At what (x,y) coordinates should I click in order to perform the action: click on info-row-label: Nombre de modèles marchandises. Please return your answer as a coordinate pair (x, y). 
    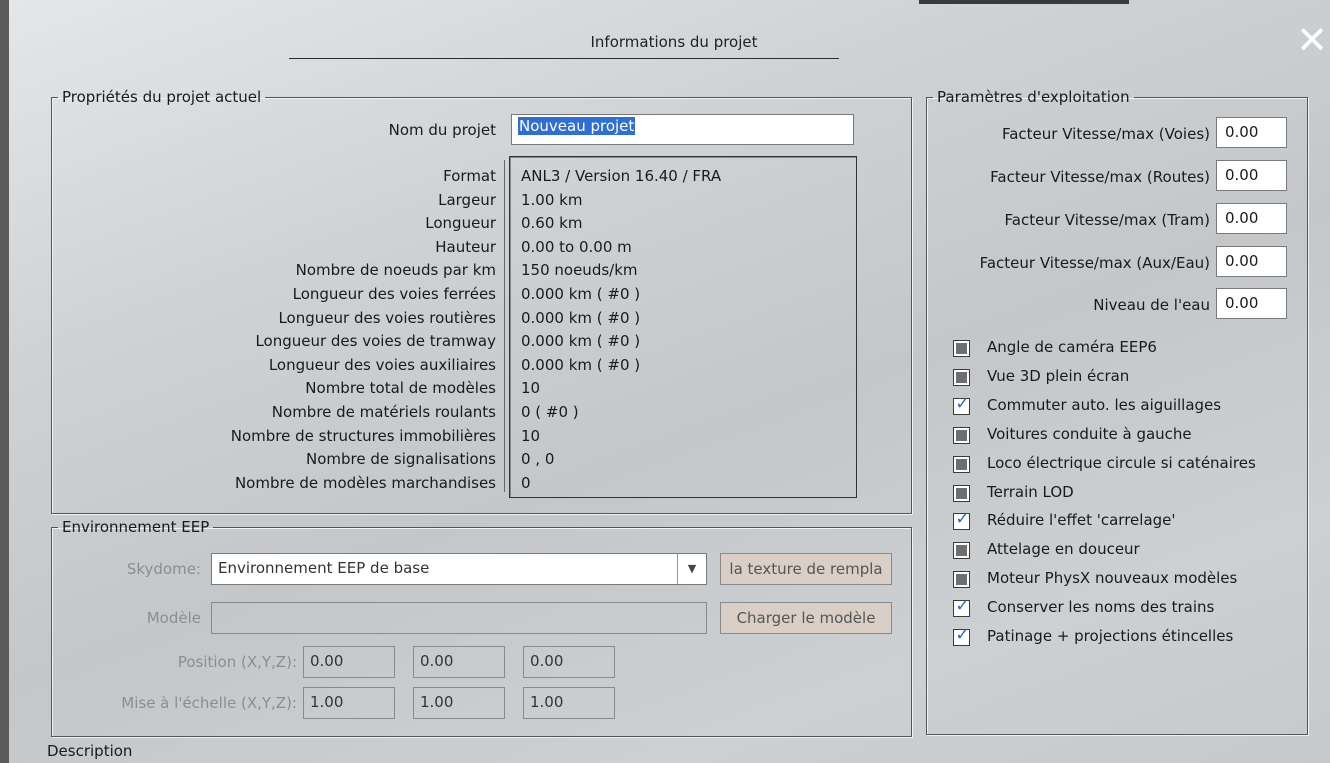
    Looking at the image, I should click on (365, 482).